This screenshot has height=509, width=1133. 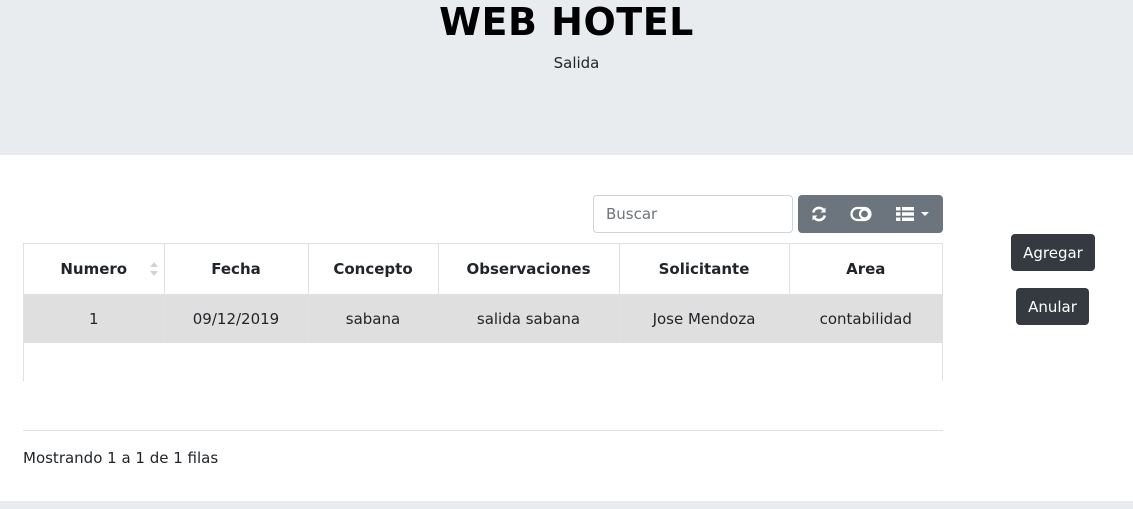 What do you see at coordinates (1052, 306) in the screenshot?
I see `cancel-button: Anular` at bounding box center [1052, 306].